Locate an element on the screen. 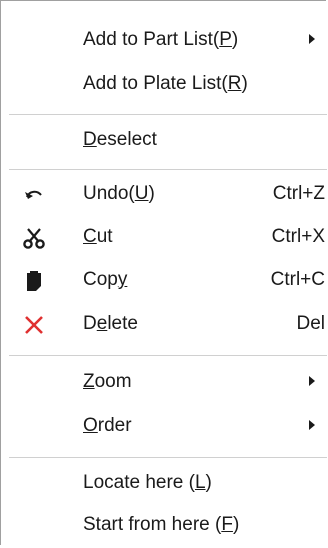 This screenshot has height=548, width=328. menu-item-add-to-part-list: Add to Part List(P) is located at coordinates (164, 41).